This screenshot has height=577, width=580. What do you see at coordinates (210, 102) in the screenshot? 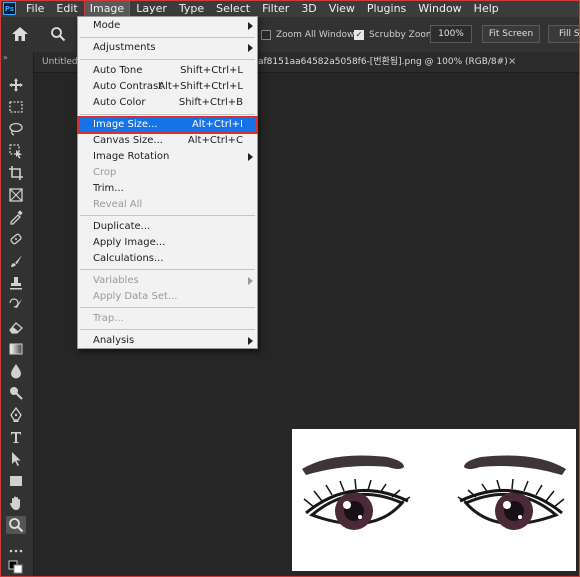
I see `menu-item-shortcut: Shift+Ctrl+B` at bounding box center [210, 102].